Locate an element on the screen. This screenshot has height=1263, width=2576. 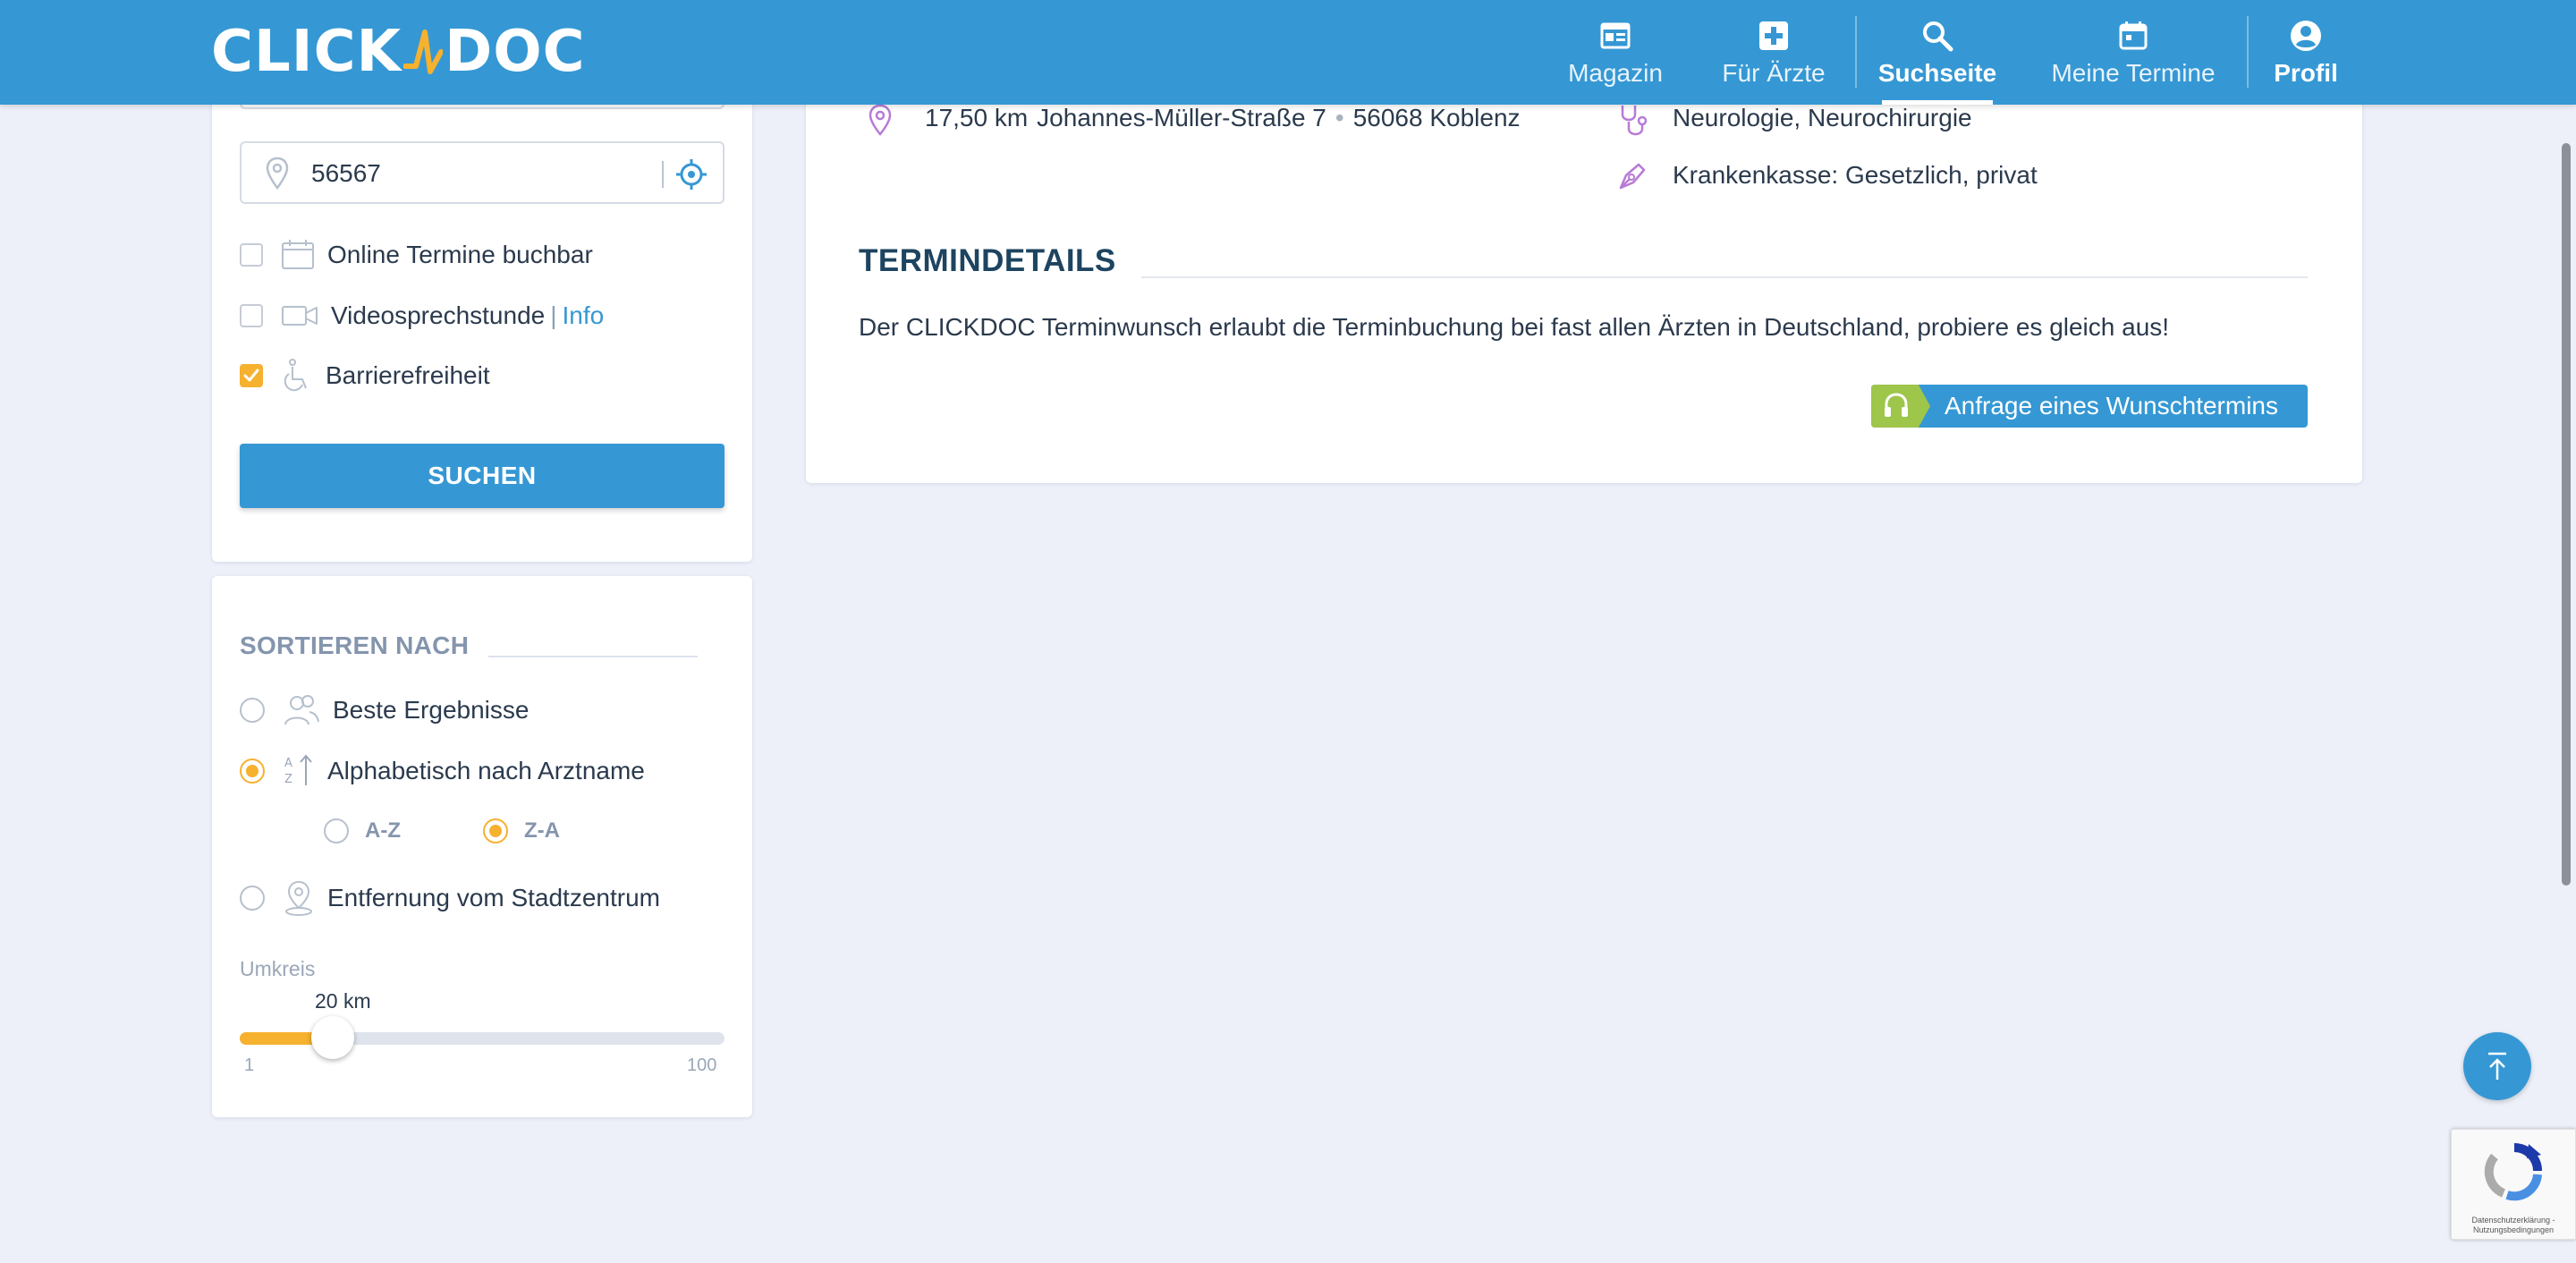
sort-alpha-icon: A Z is located at coordinates (298, 770).